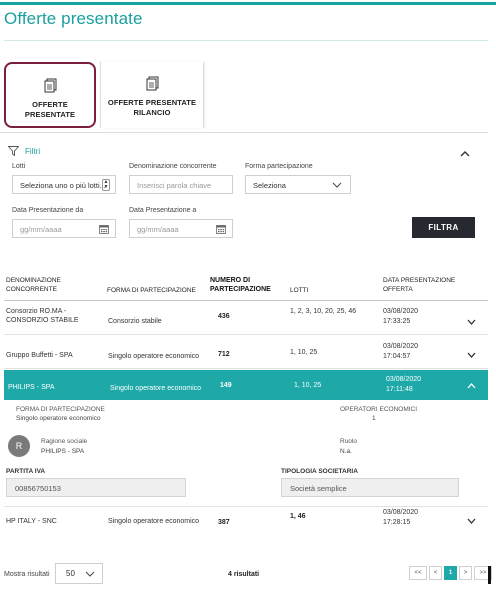 The image size is (496, 600). I want to click on detail-ragione-value: PHILIPS - SPA, so click(63, 451).